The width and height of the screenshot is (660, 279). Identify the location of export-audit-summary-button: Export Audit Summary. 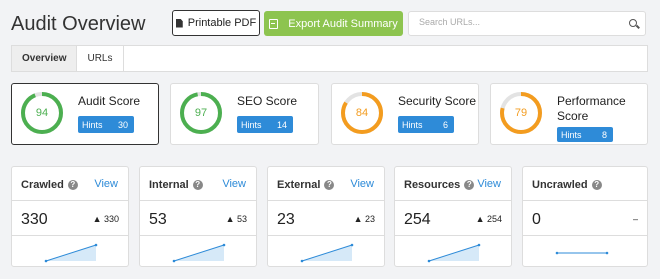
(333, 23).